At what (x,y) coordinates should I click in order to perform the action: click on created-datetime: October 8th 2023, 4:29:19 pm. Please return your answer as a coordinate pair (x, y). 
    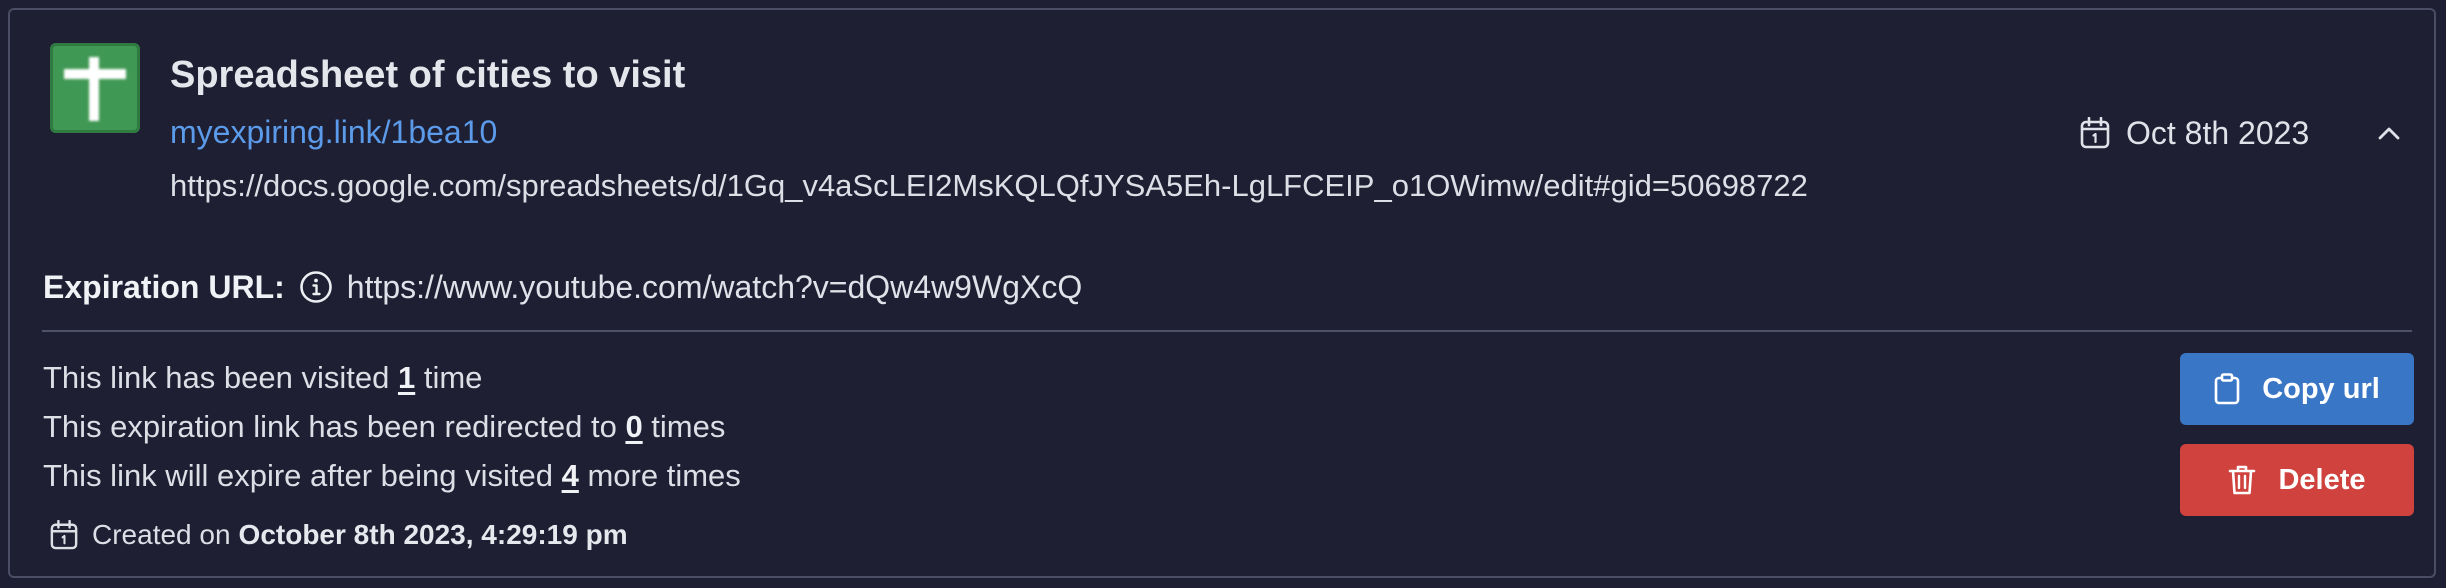
    Looking at the image, I should click on (433, 534).